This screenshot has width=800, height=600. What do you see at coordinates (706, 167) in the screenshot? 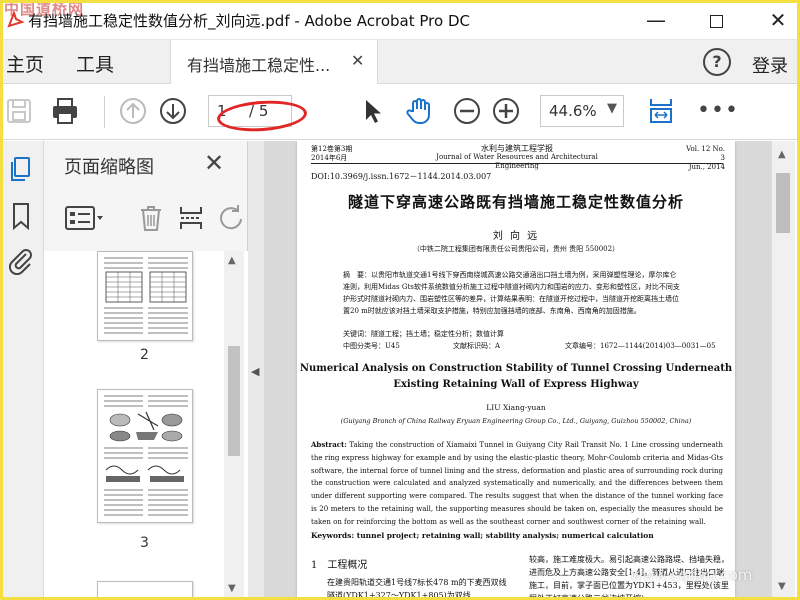
I see `journal-date-en: Jun., 2014` at bounding box center [706, 167].